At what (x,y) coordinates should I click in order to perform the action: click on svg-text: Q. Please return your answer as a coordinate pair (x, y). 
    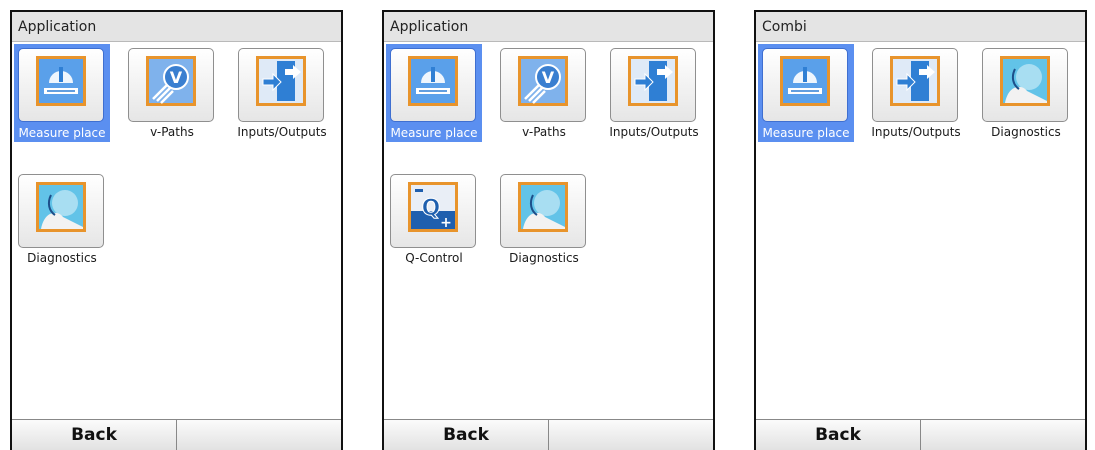
    Looking at the image, I should click on (431, 208).